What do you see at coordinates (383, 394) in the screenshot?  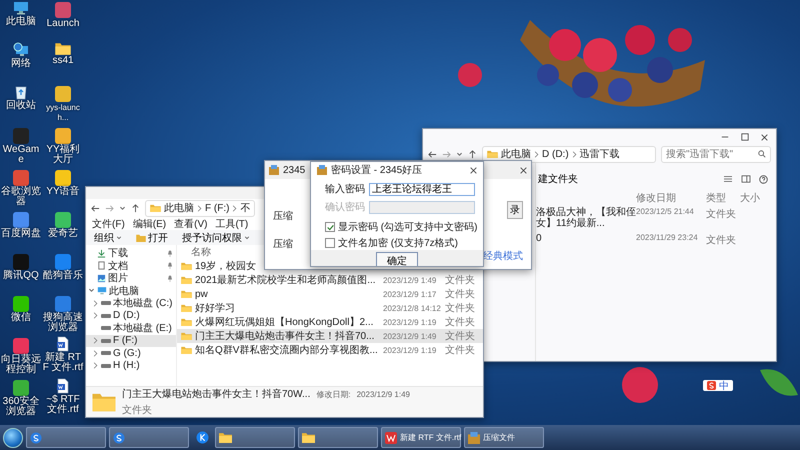 I see `date-value: 2023/12/9 1:49` at bounding box center [383, 394].